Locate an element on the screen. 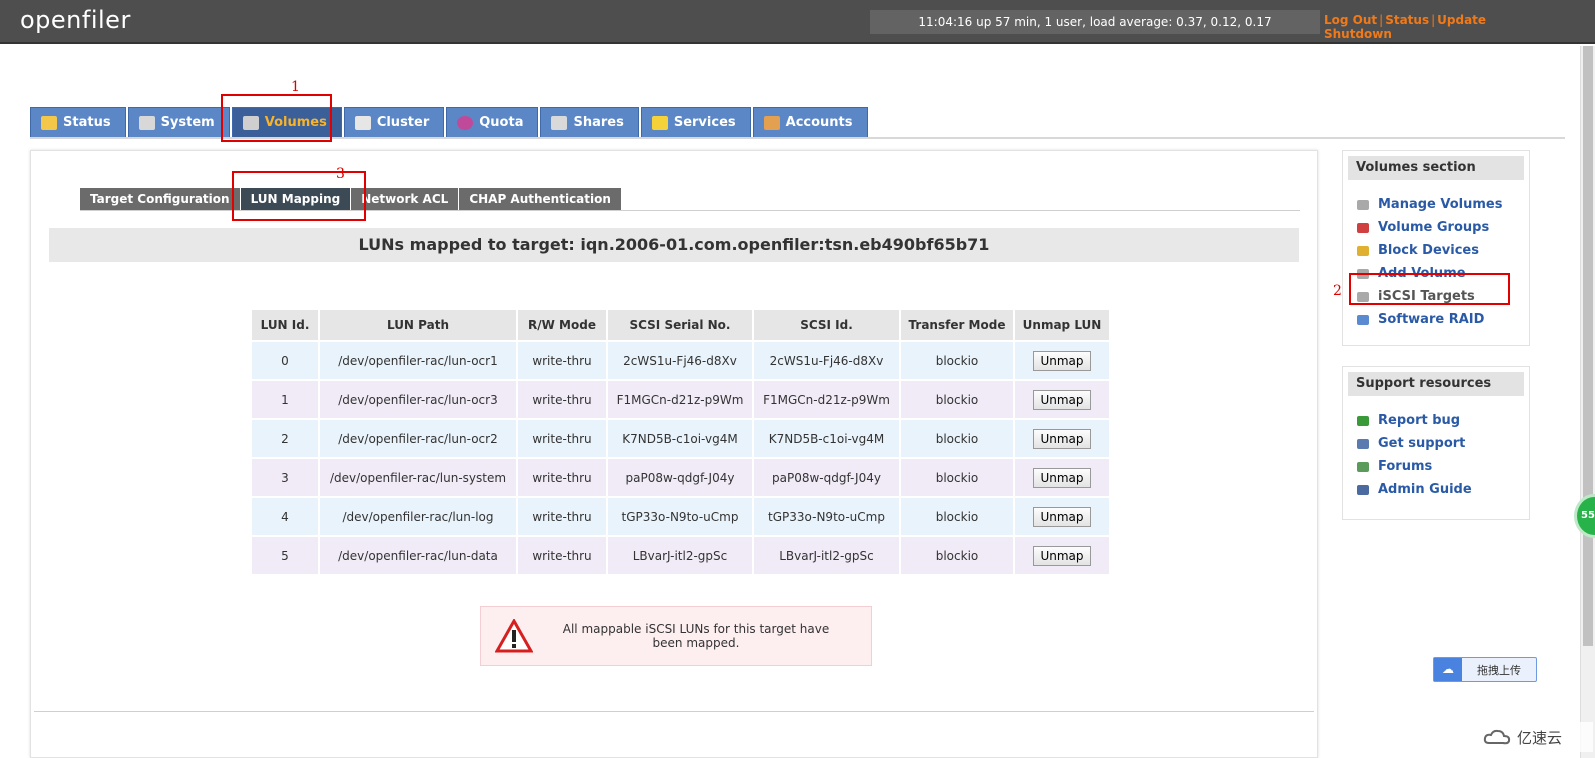  scsi-serial: 2cWS1u-Fj46-d8Xv is located at coordinates (680, 360).